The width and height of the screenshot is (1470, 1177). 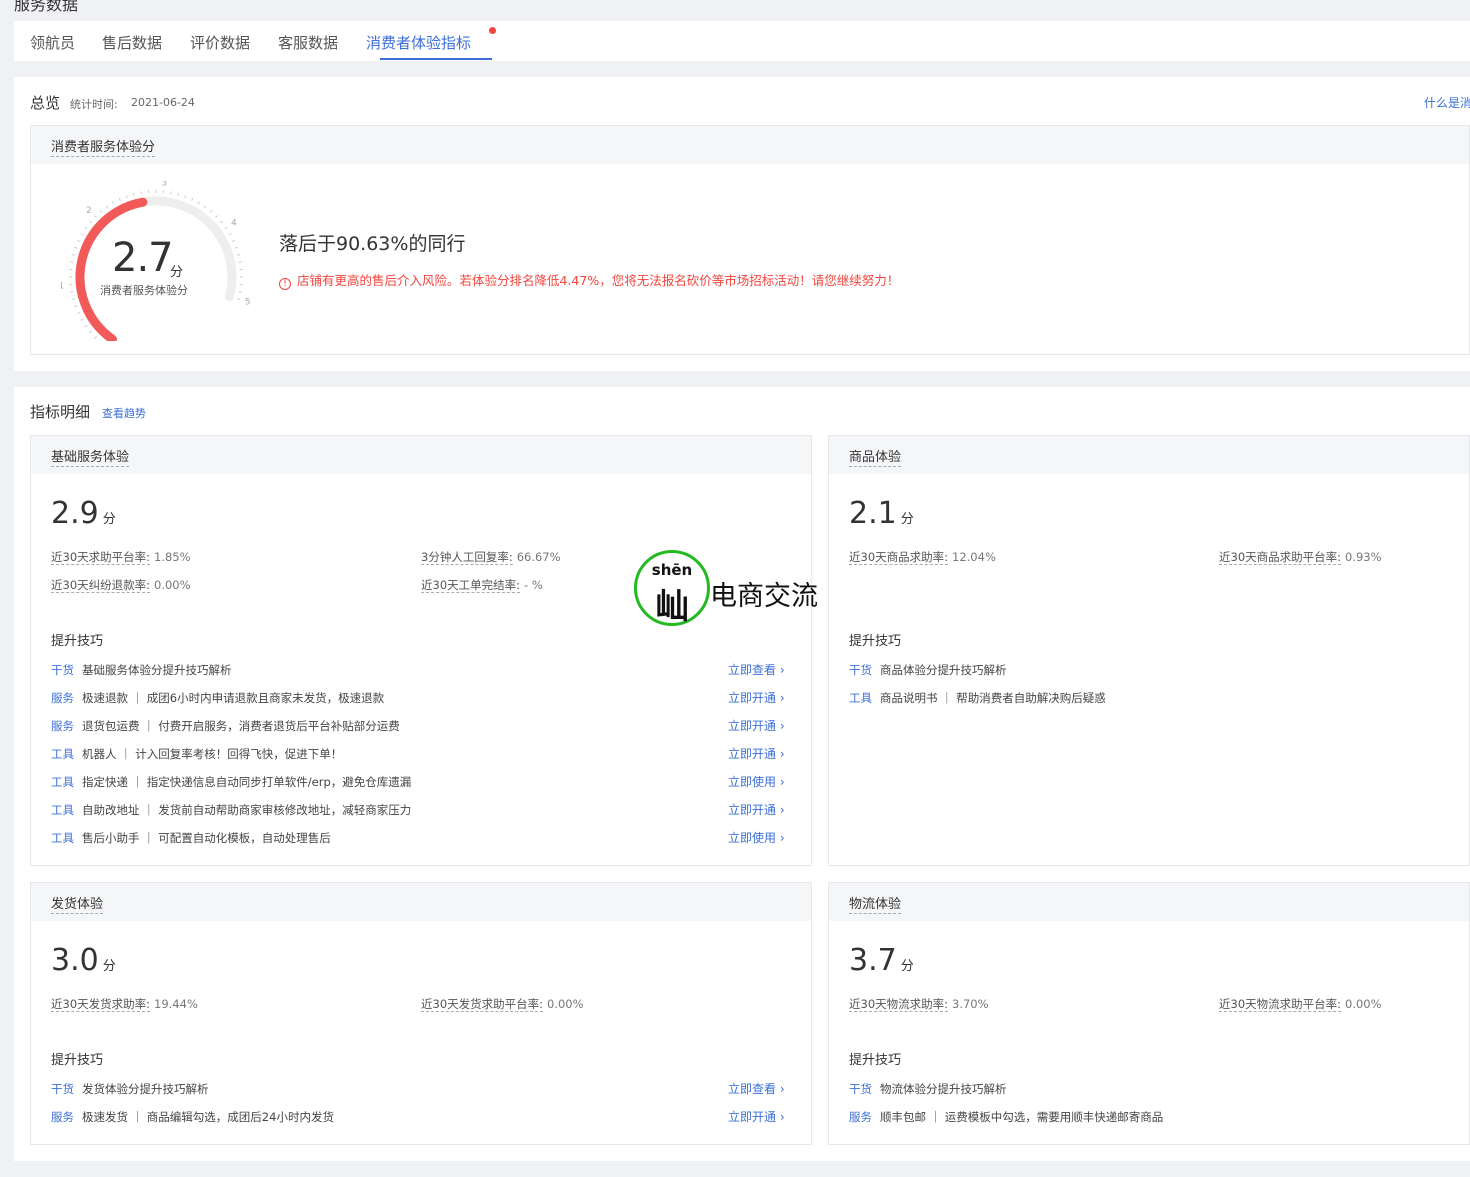 I want to click on gauge-caption: 消费者服务体验分, so click(x=144, y=290).